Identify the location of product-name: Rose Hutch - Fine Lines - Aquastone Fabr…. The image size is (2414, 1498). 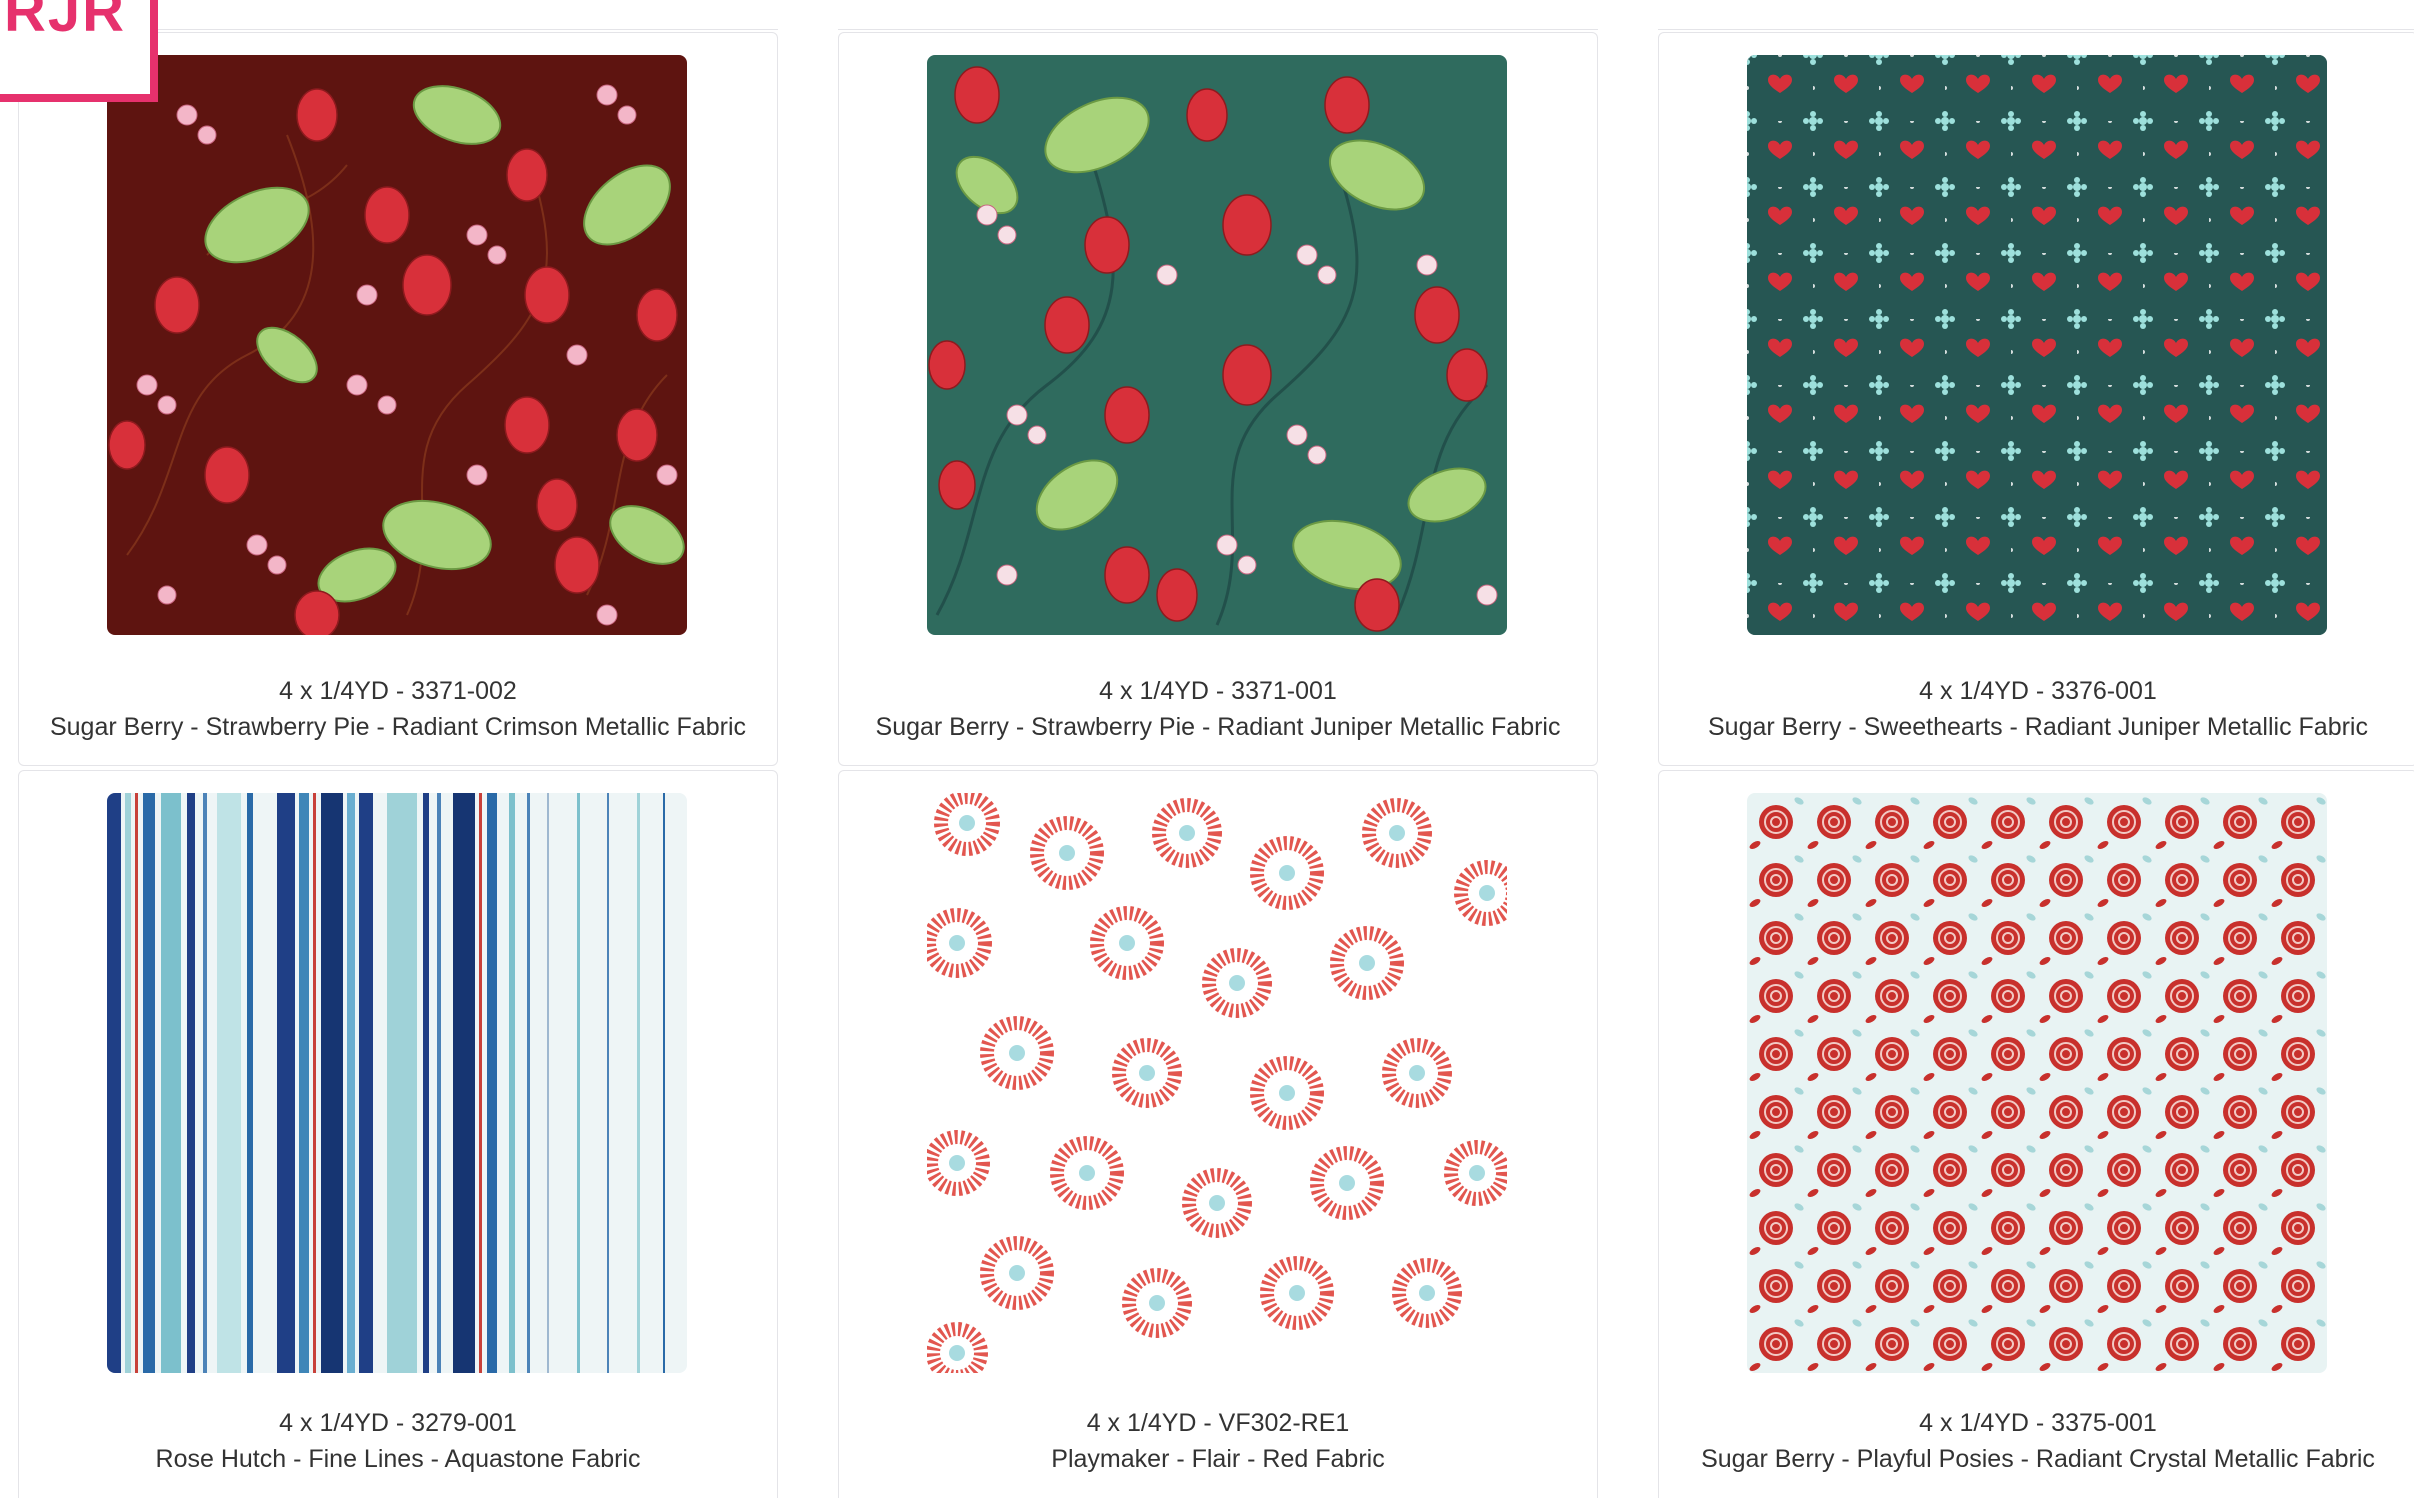
(398, 1459).